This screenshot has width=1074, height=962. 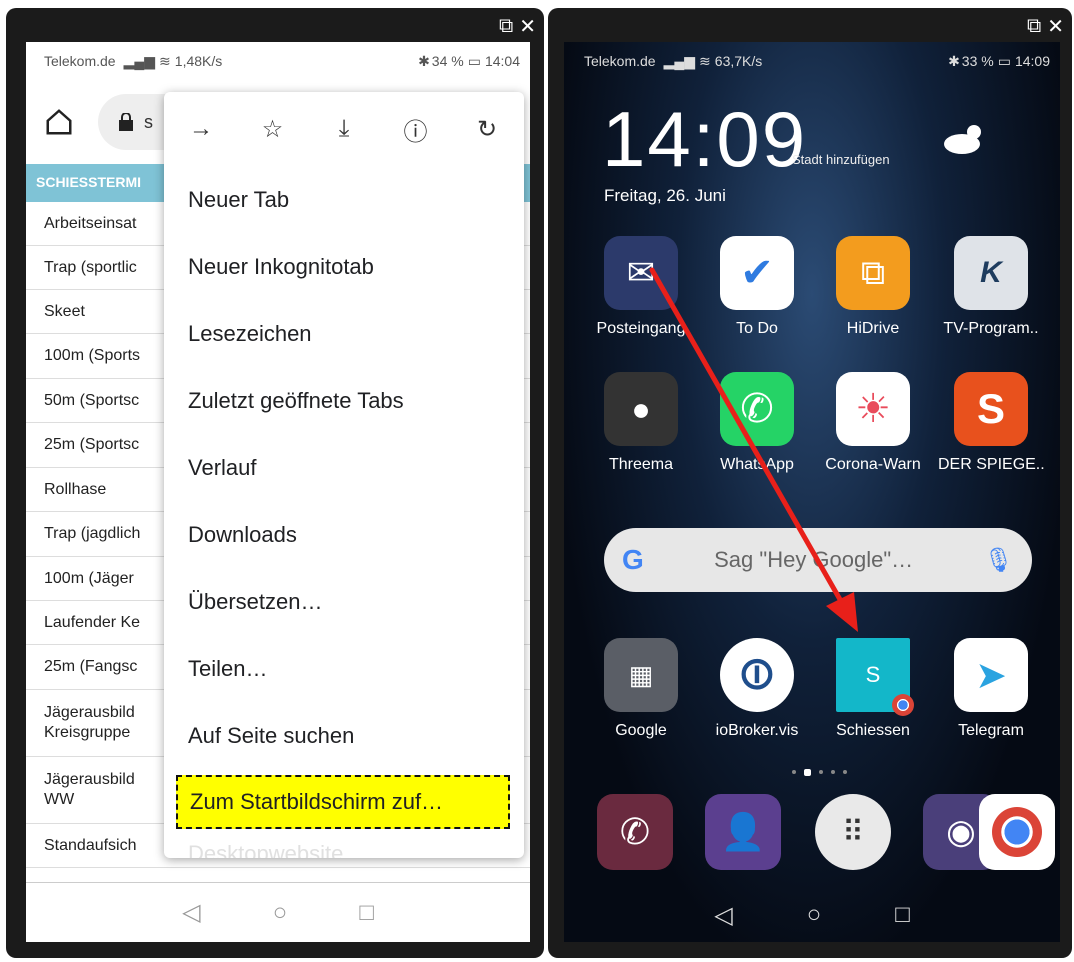 I want to click on status-bar: Telekom.de ▂▄▆ ≋ 63,7K/s ✱ 33 % ▭ 14:09, so click(x=812, y=61).